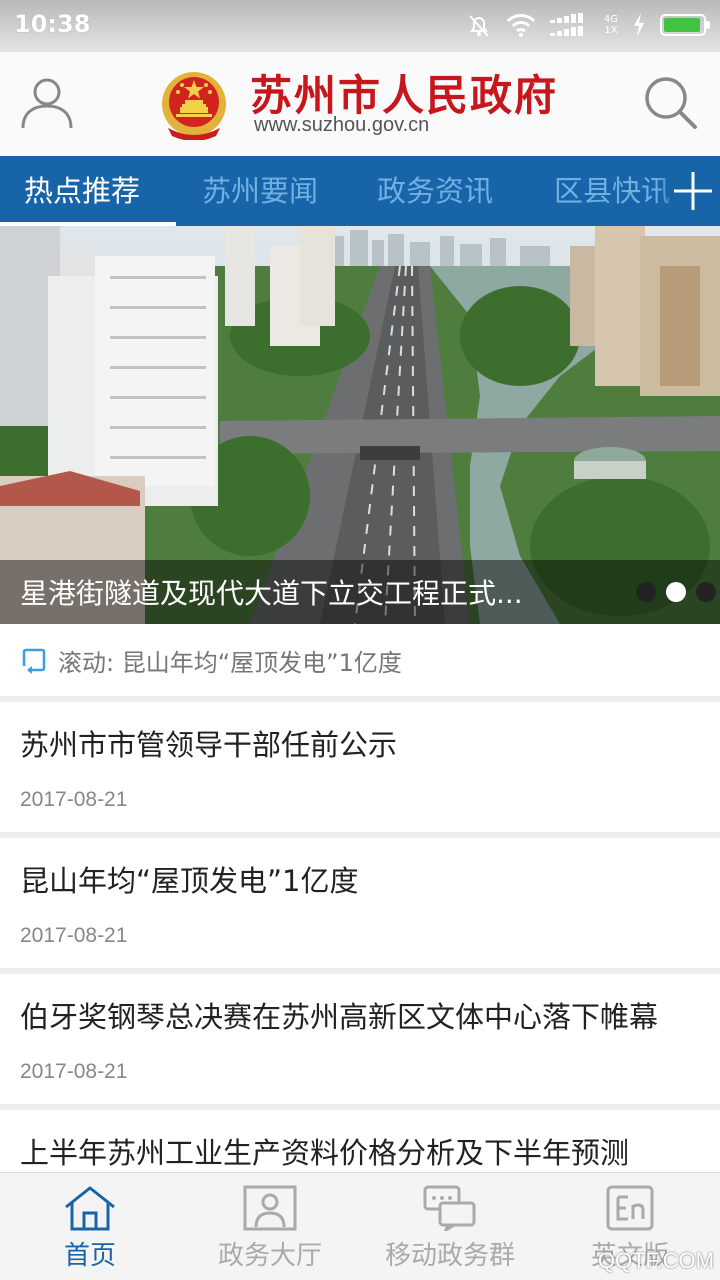 The height and width of the screenshot is (1280, 720). I want to click on news-title: 上半年苏州工业生产资料价格分析及下半年预测, so click(325, 1153).